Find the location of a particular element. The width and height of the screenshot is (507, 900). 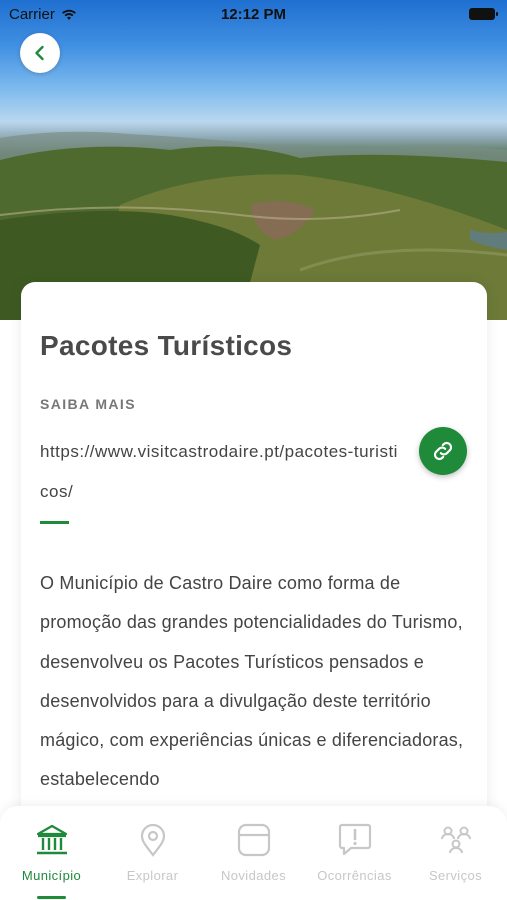

tab-municipio: Município is located at coordinates (51, 853).